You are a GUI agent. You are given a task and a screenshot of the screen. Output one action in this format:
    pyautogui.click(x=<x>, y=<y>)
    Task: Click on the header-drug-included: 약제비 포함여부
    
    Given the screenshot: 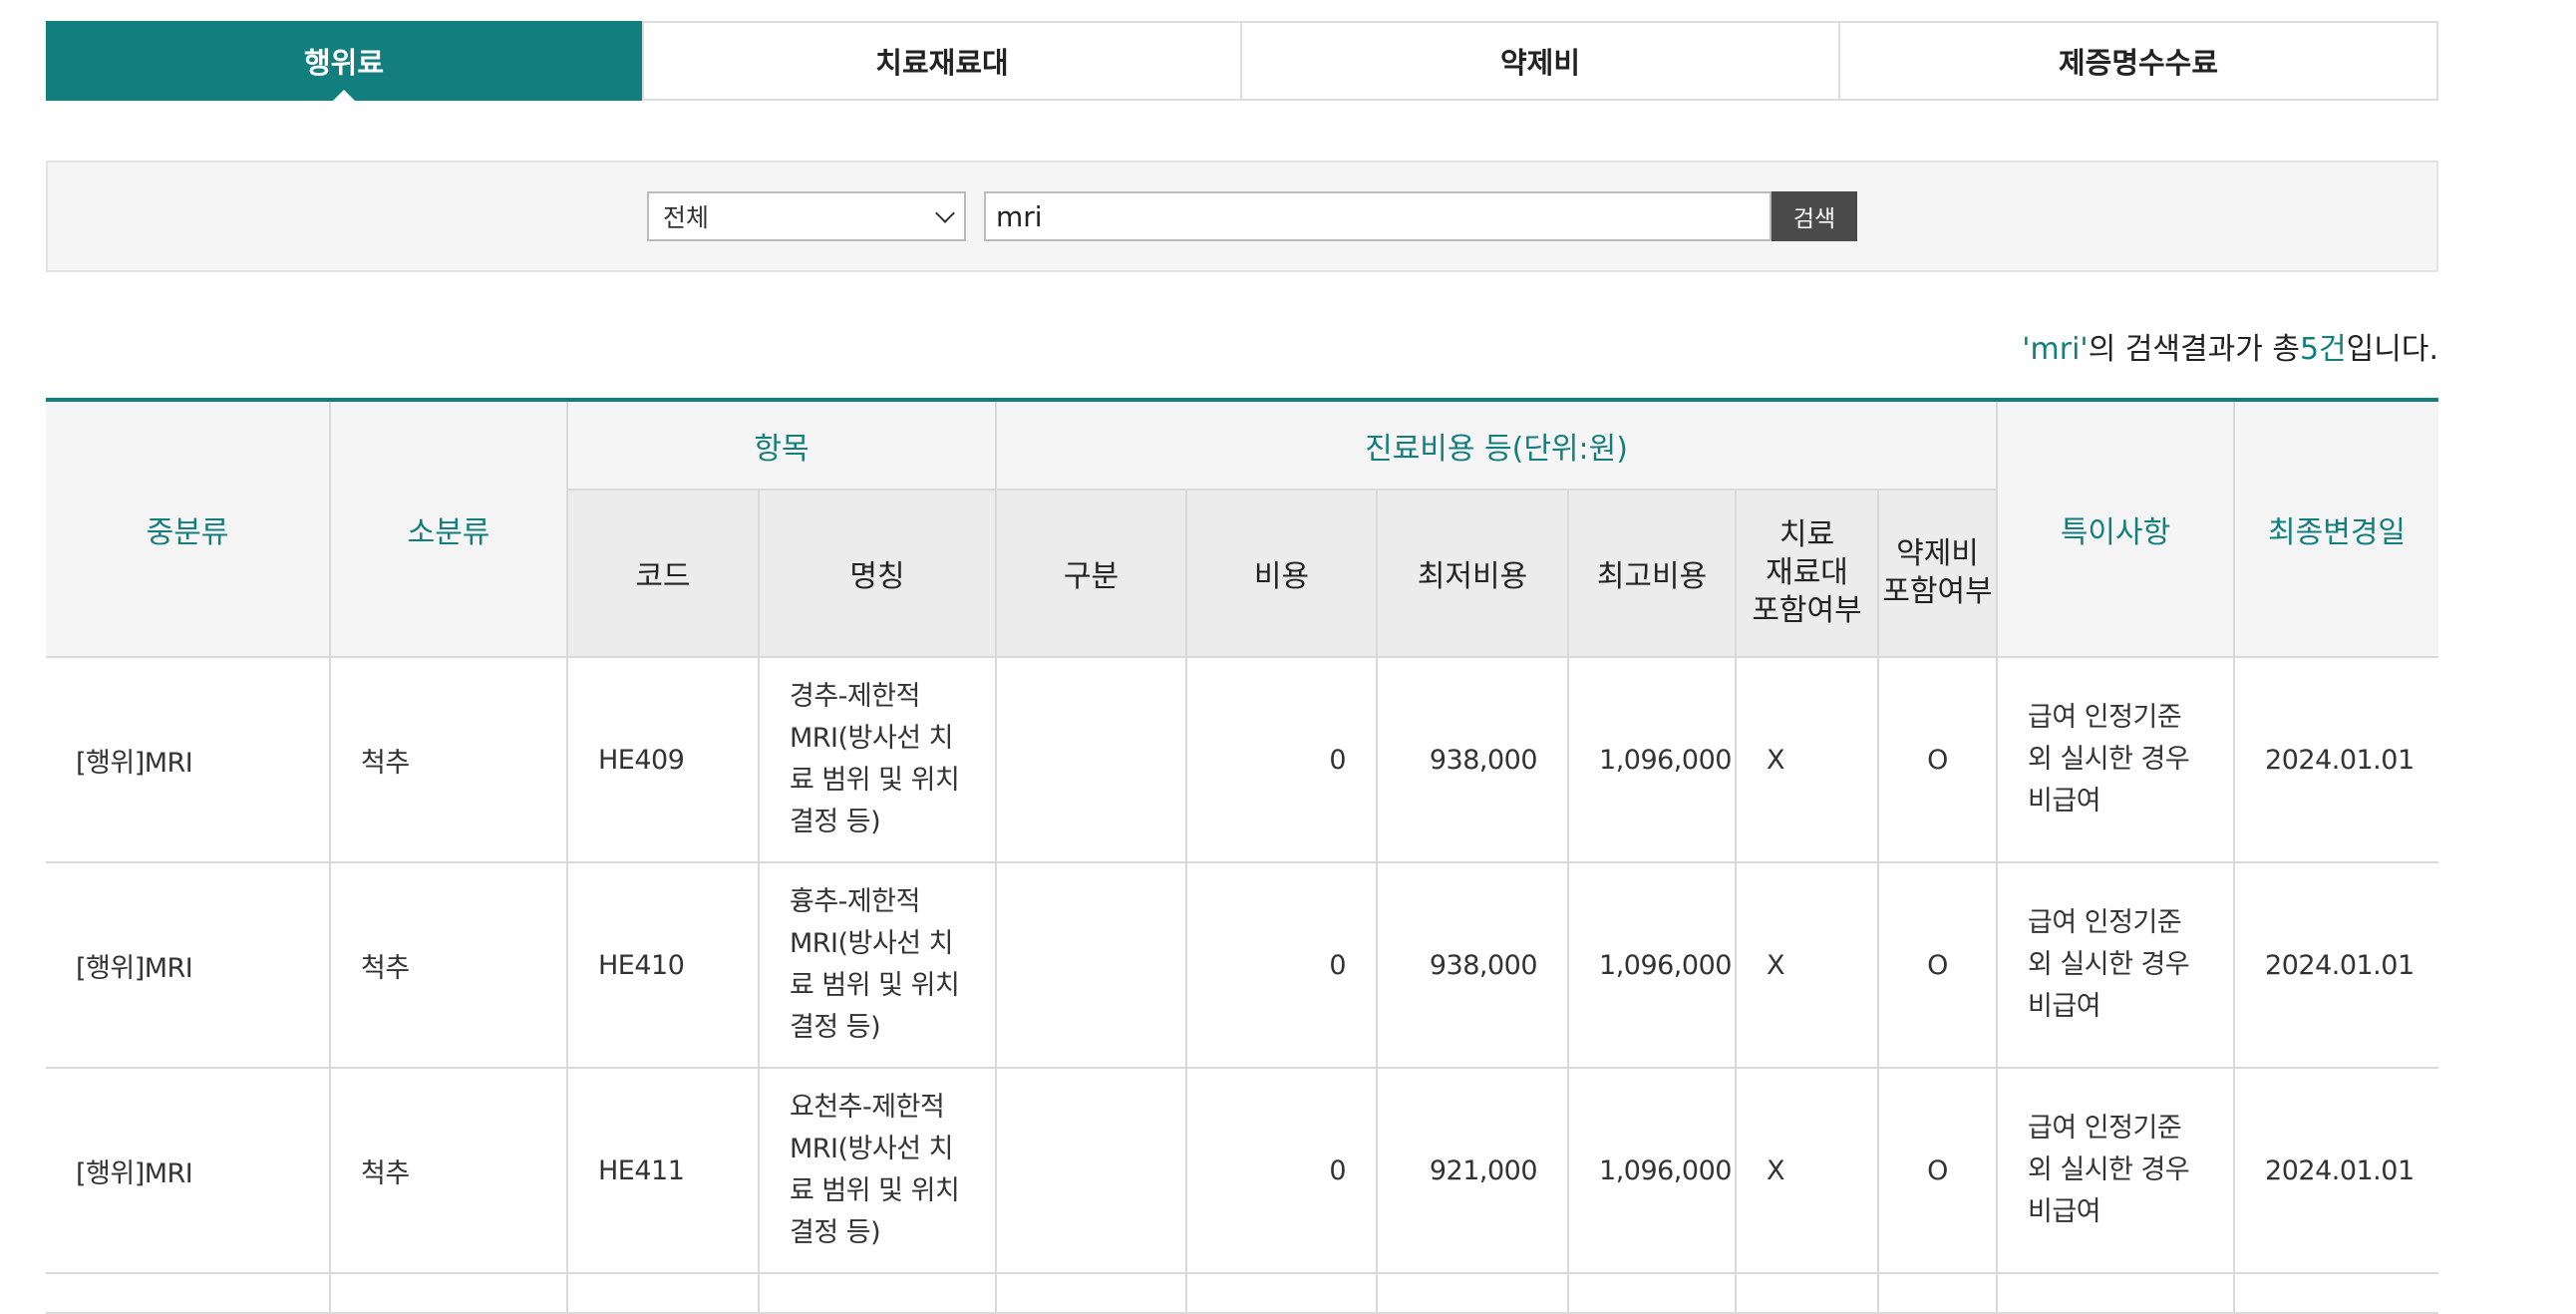 What is the action you would take?
    pyautogui.click(x=1937, y=574)
    